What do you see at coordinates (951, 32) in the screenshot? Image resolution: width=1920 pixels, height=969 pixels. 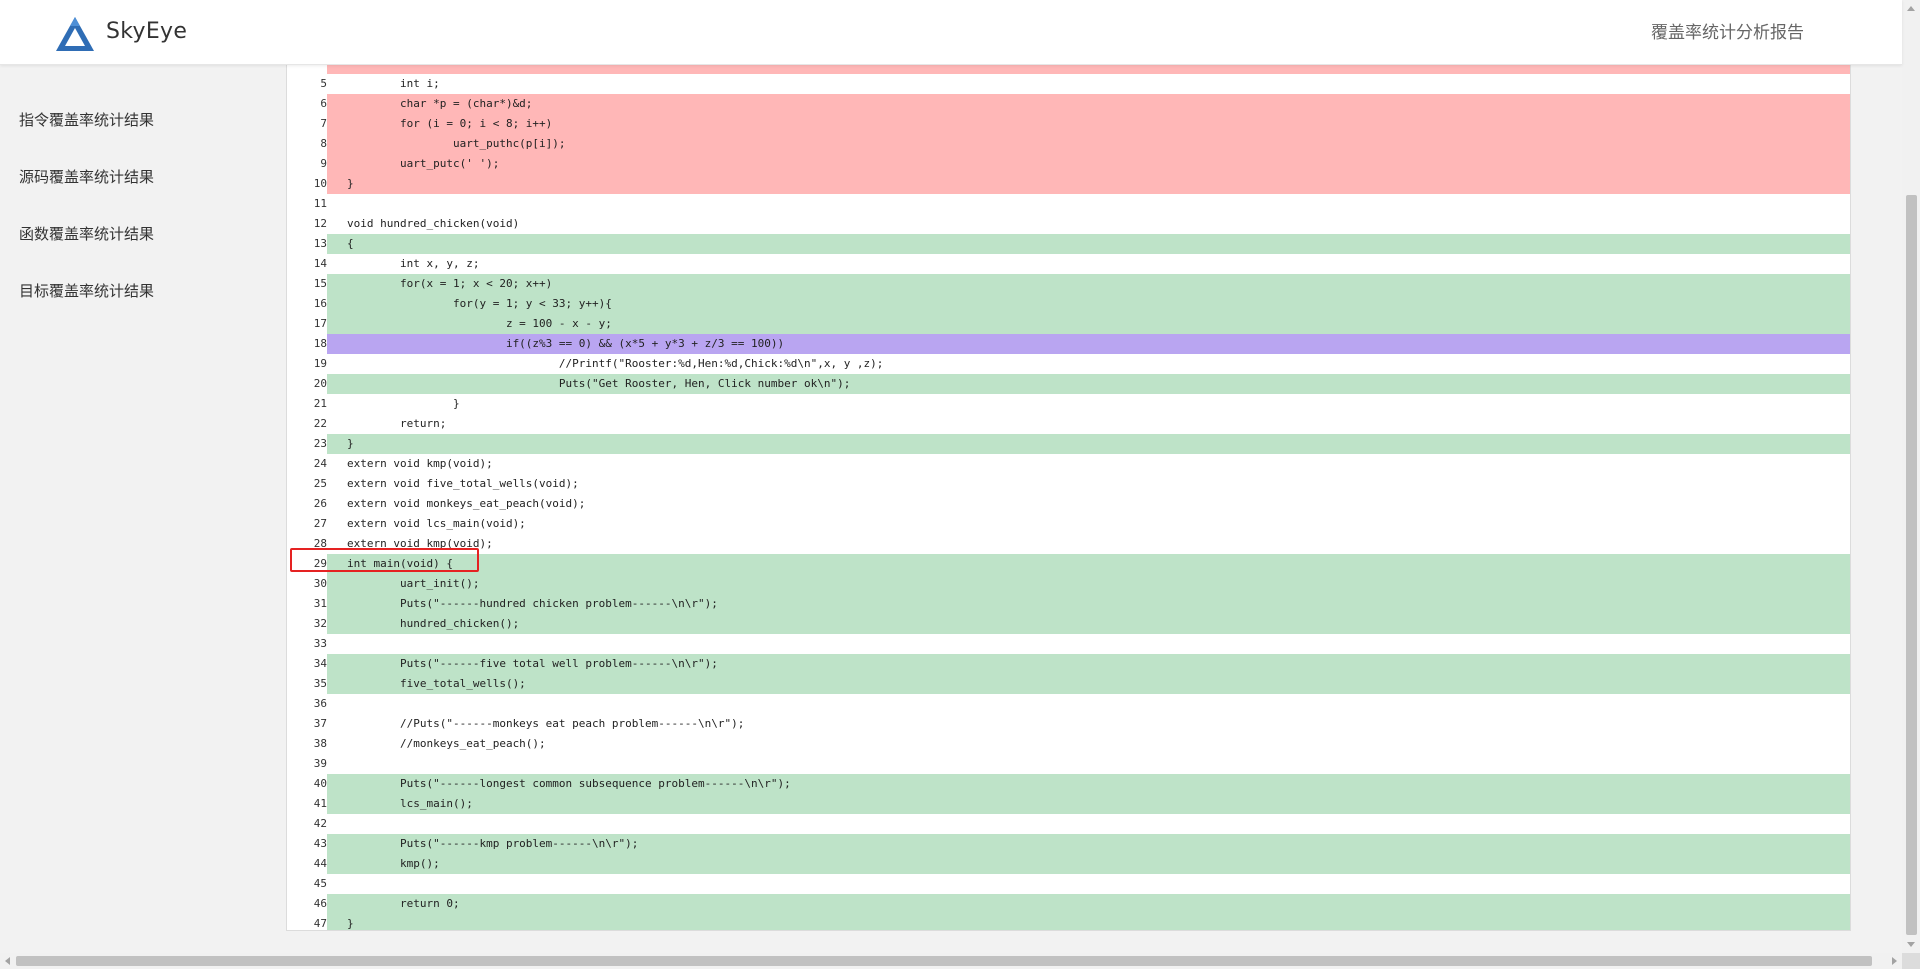 I see `app-header: SkyEye 覆盖率统计分析报告` at bounding box center [951, 32].